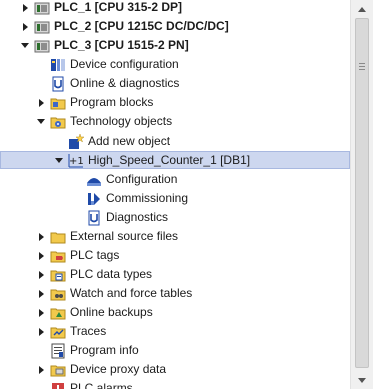 This screenshot has height=389, width=373. I want to click on tree-item-plc-1: PLC_1 [CPU 315-2 DP], so click(175, 8).